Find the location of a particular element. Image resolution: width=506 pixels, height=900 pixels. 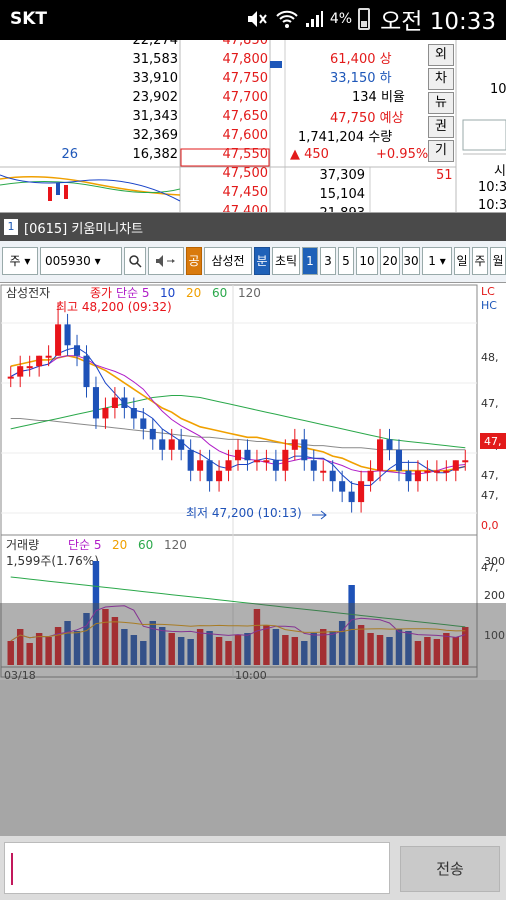

tick-button: 초틱 is located at coordinates (286, 261).